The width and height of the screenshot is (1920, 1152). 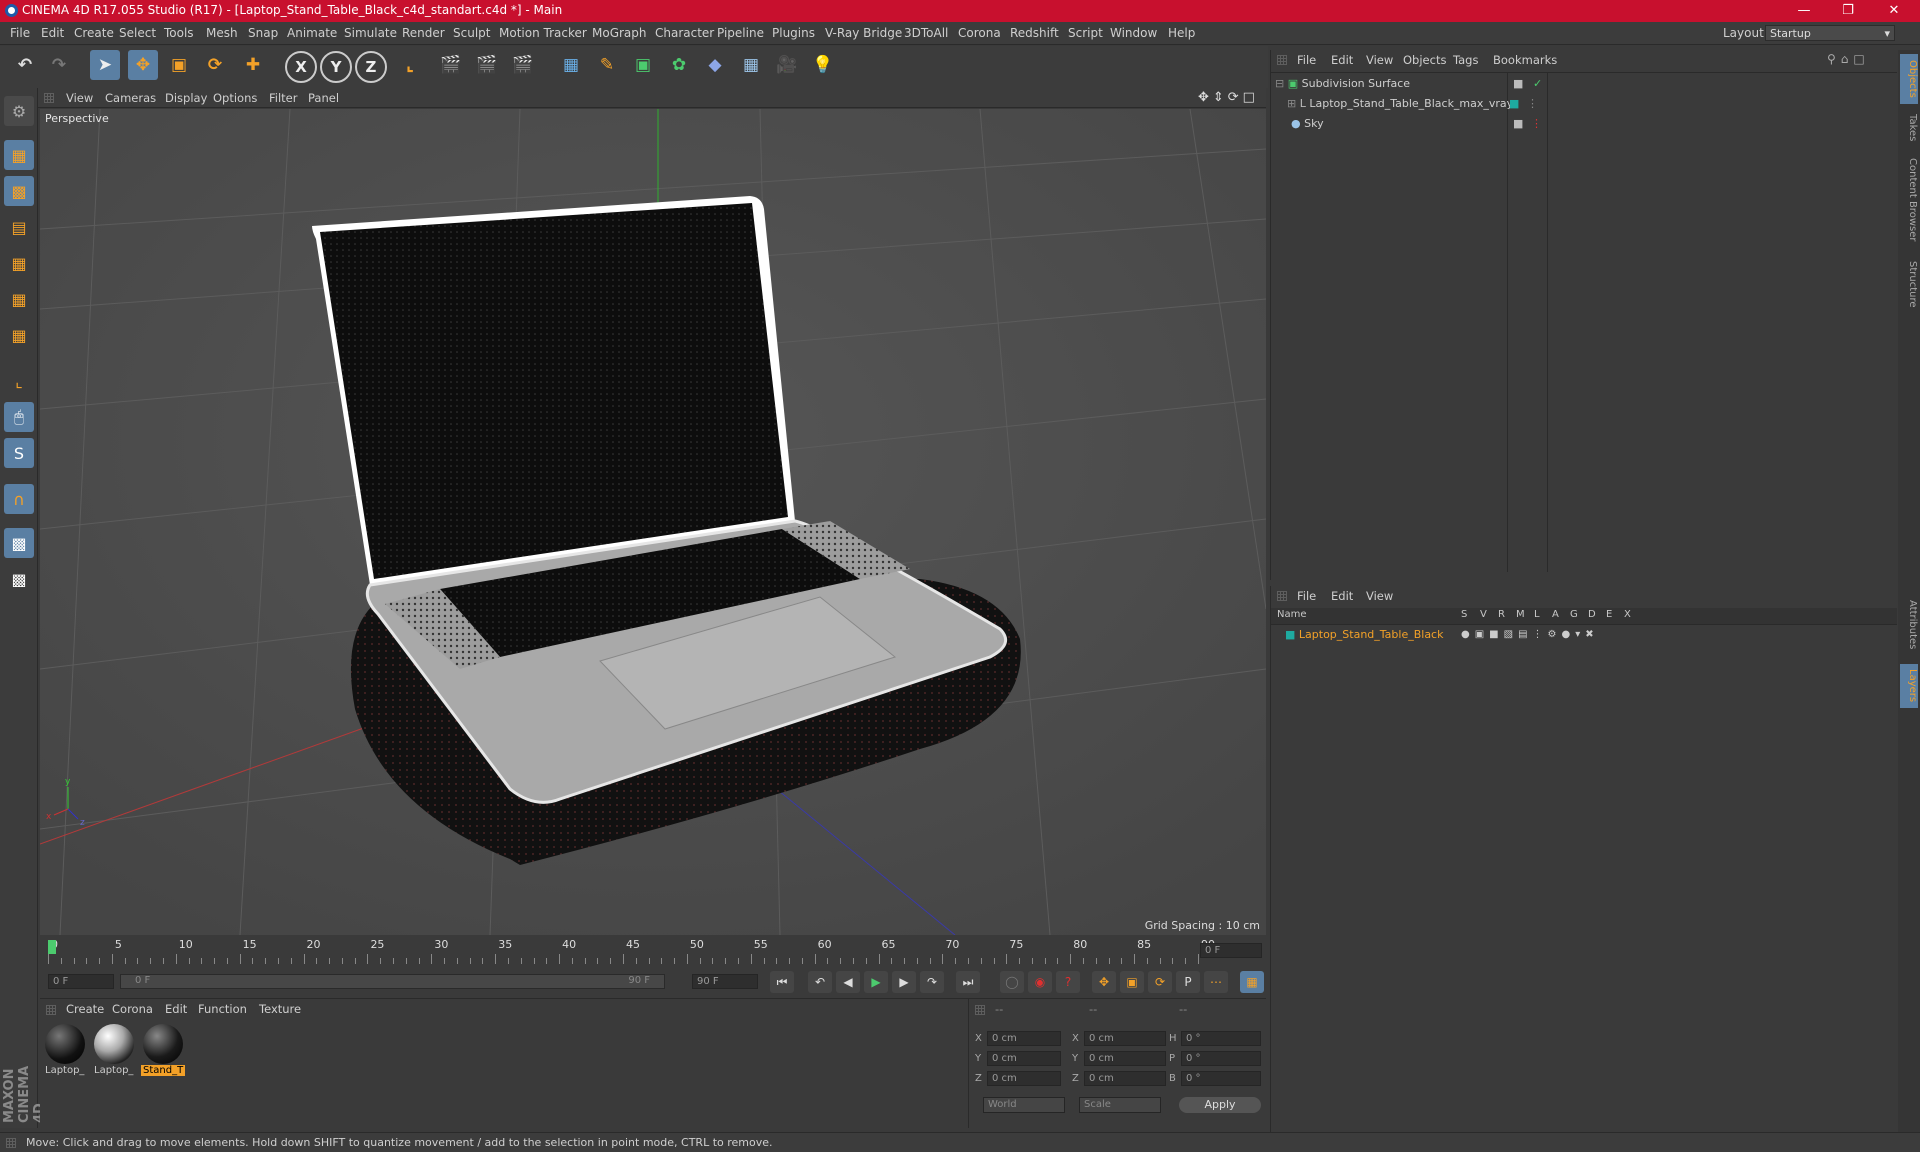 What do you see at coordinates (336, 67) in the screenshot?
I see `y-axis-lock-icon: Y` at bounding box center [336, 67].